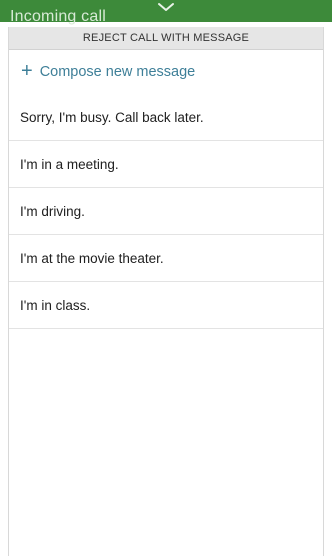 The height and width of the screenshot is (556, 332). Describe the element at coordinates (166, 10) in the screenshot. I see `chevron-down-icon` at that location.